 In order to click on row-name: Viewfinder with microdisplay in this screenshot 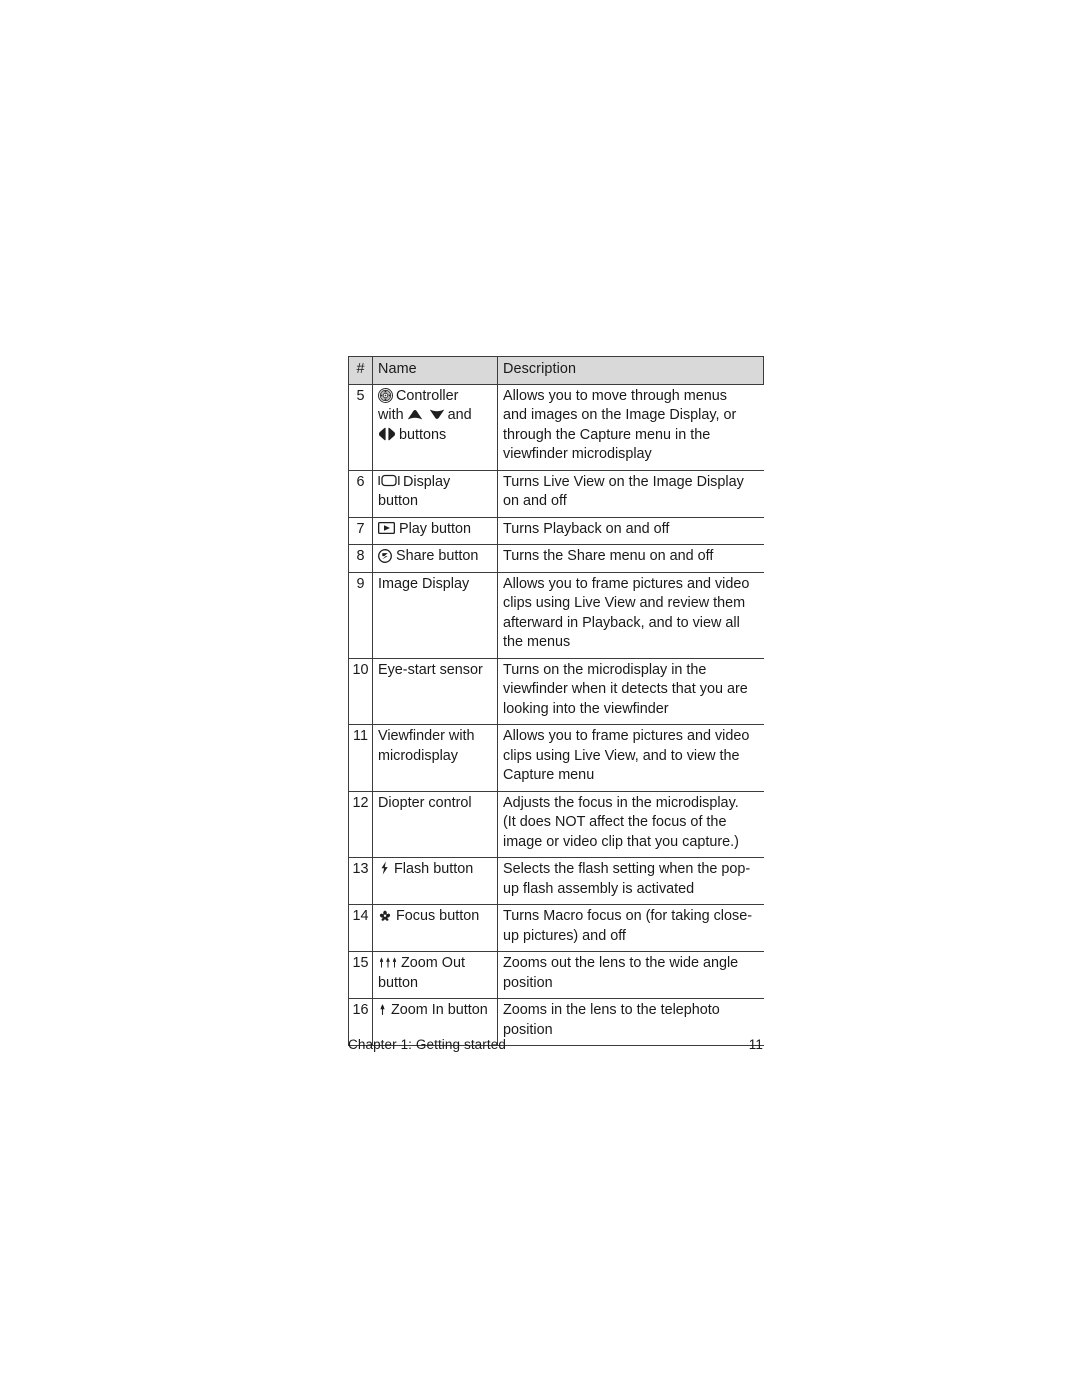, I will do `click(435, 758)`.